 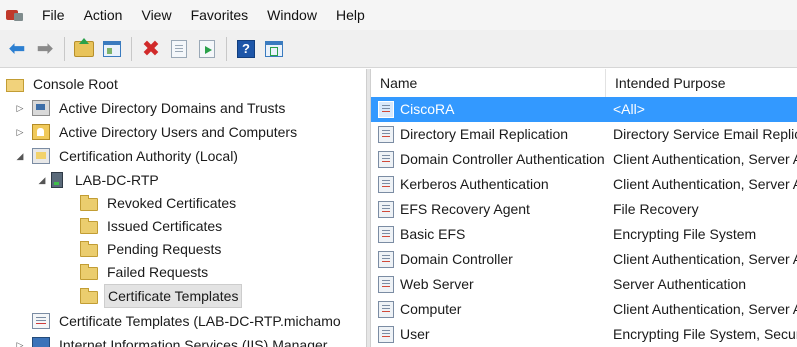 What do you see at coordinates (398, 49) in the screenshot?
I see `toolbar: ⬅ ➡ ✖ ?` at bounding box center [398, 49].